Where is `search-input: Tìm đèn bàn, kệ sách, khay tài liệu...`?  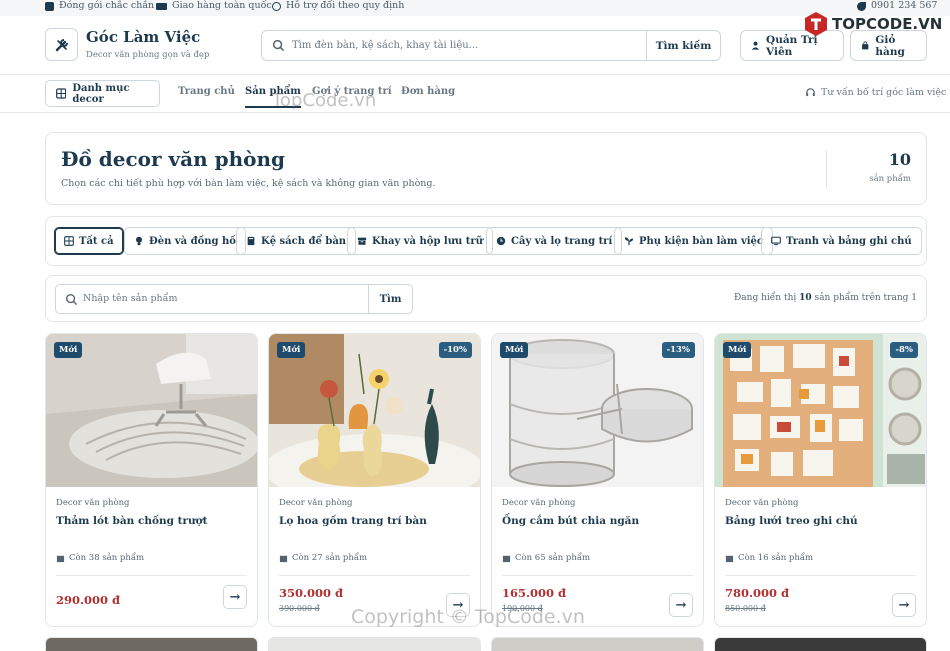
search-input: Tìm đèn bàn, kệ sách, khay tài liệu... is located at coordinates (385, 45).